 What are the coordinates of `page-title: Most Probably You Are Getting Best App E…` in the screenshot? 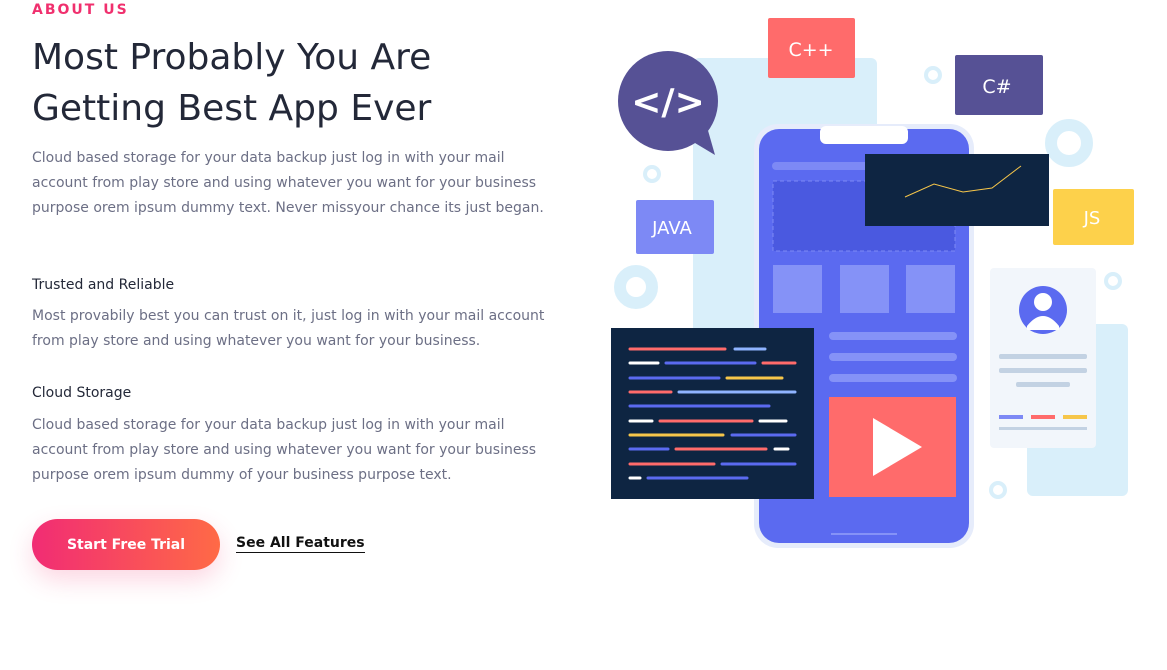 It's located at (232, 83).